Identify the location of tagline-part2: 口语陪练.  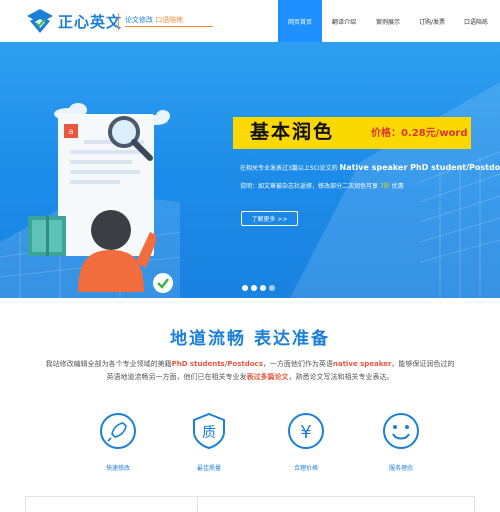
(169, 20).